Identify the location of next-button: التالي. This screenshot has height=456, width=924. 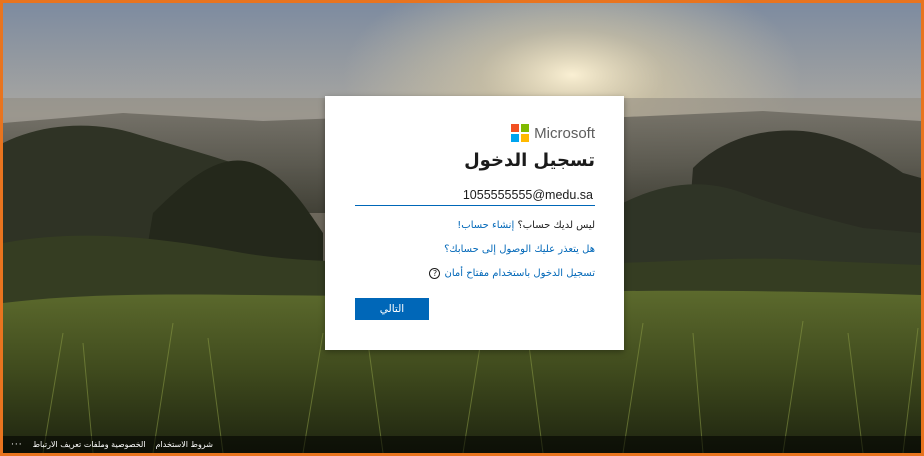
(392, 309).